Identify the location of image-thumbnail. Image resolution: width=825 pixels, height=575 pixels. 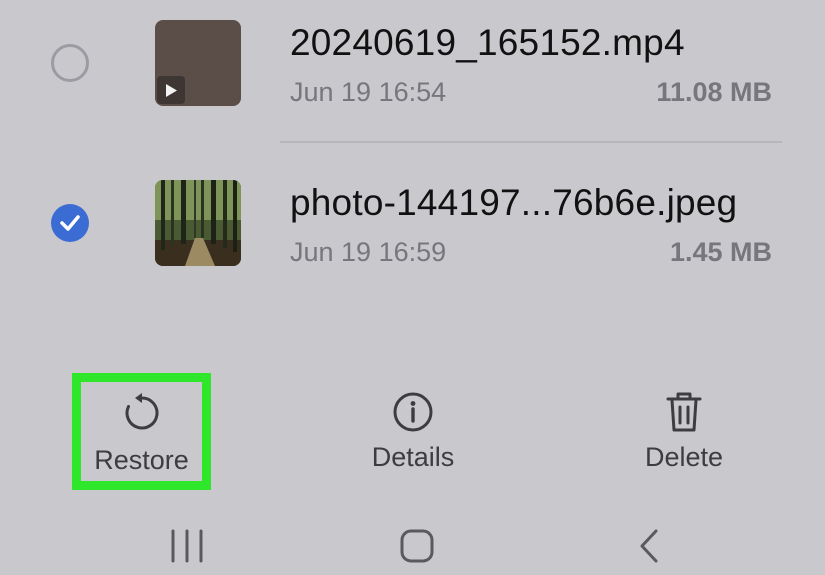
(198, 223).